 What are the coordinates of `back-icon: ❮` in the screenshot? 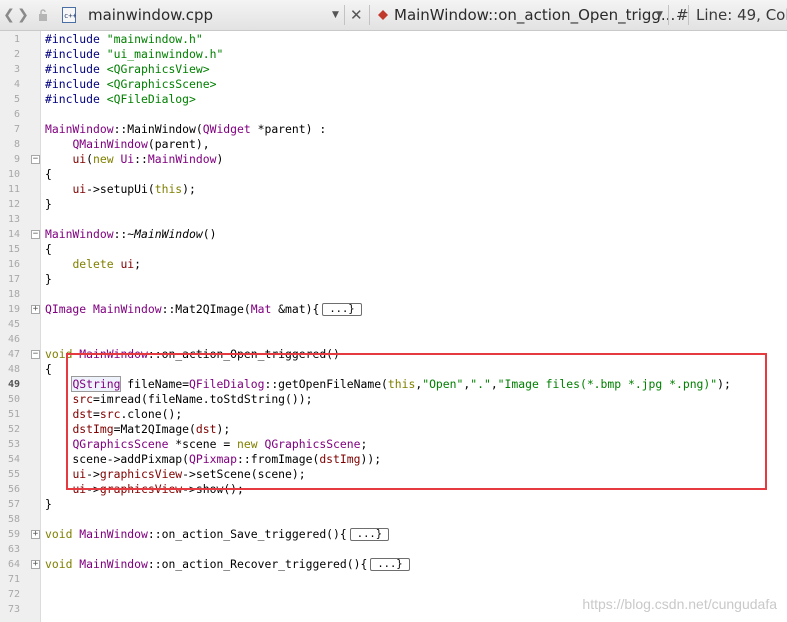 It's located at (9, 15).